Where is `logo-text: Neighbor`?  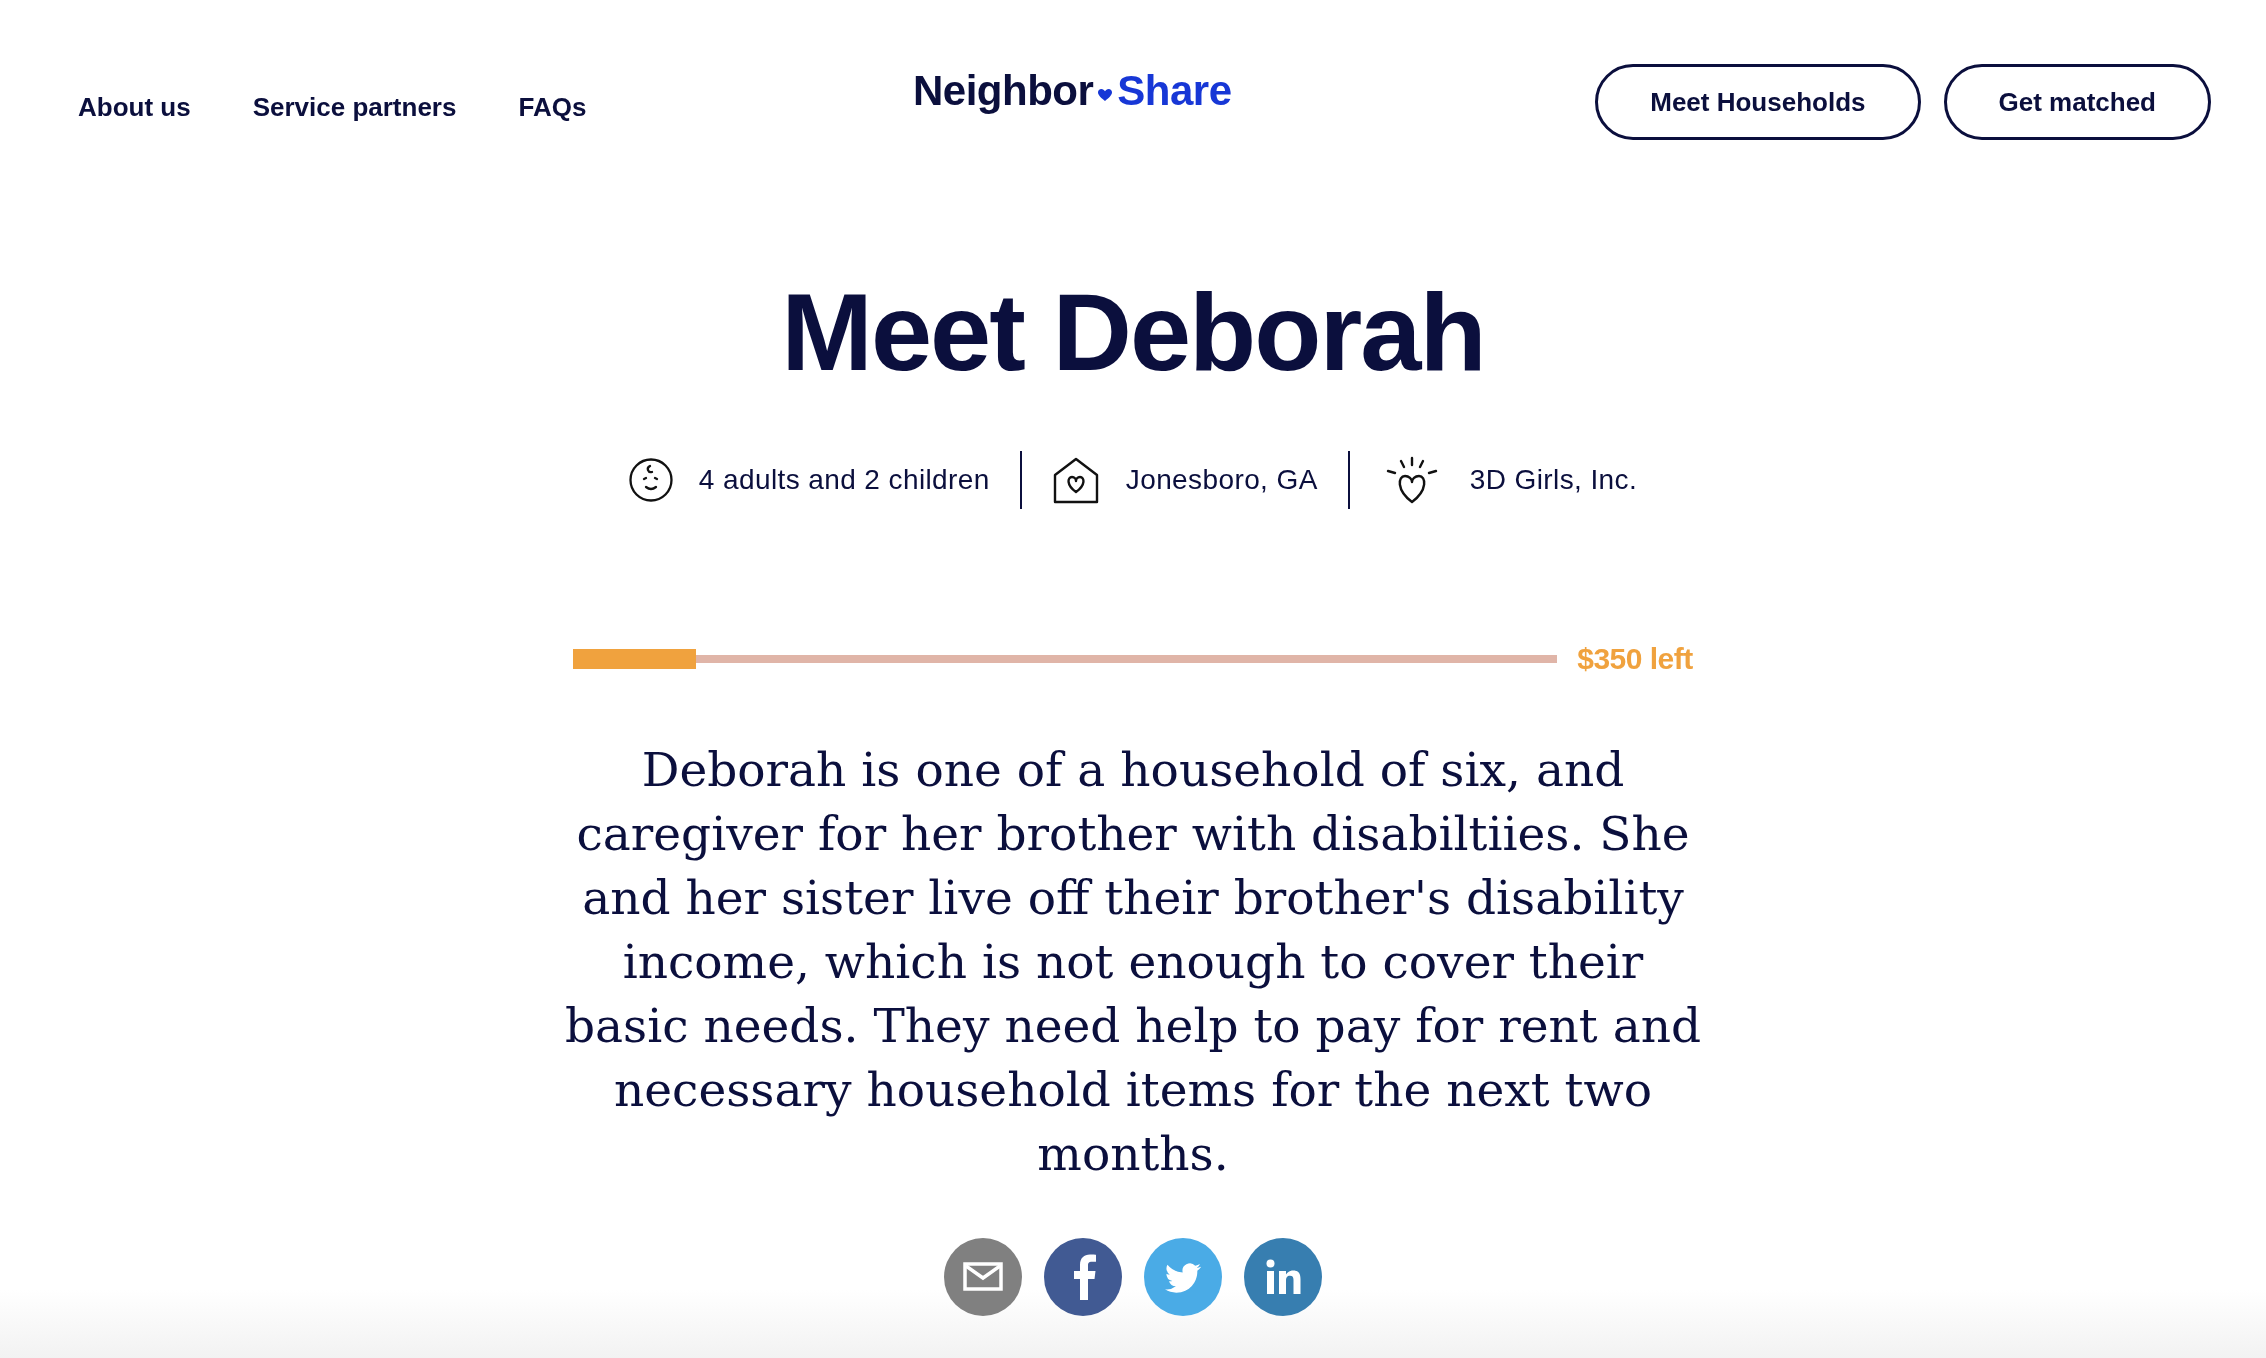
logo-text: Neighbor is located at coordinates (1003, 91).